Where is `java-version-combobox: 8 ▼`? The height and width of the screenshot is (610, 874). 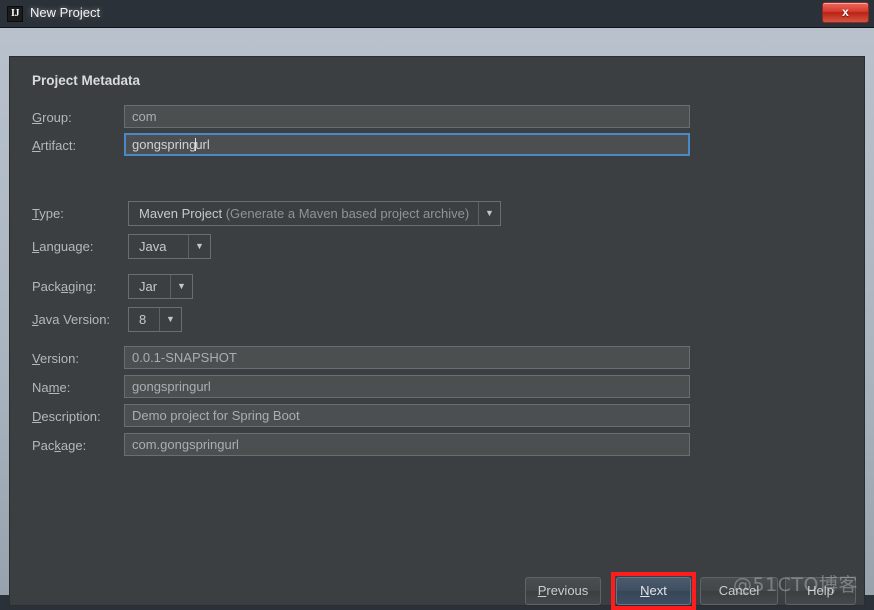 java-version-combobox: 8 ▼ is located at coordinates (155, 319).